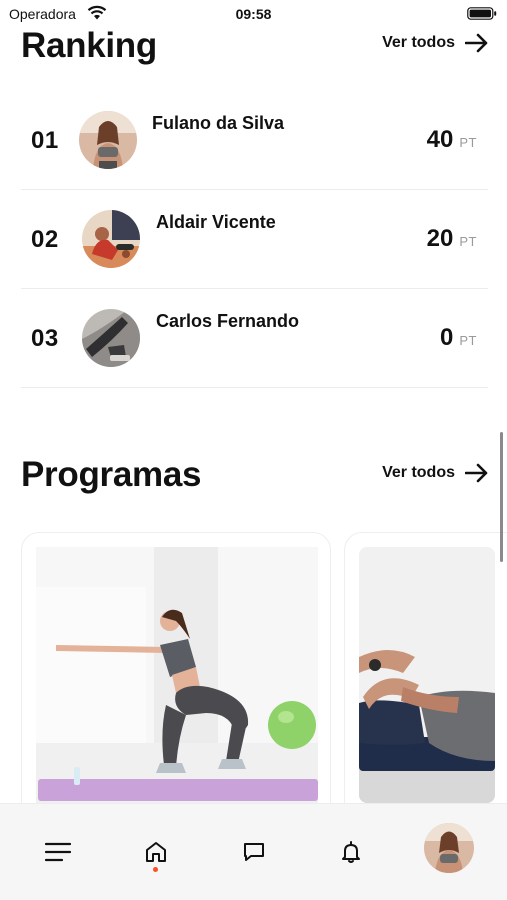 The height and width of the screenshot is (900, 507). What do you see at coordinates (218, 123) in the screenshot?
I see `rank-name: Fulano da Silva` at bounding box center [218, 123].